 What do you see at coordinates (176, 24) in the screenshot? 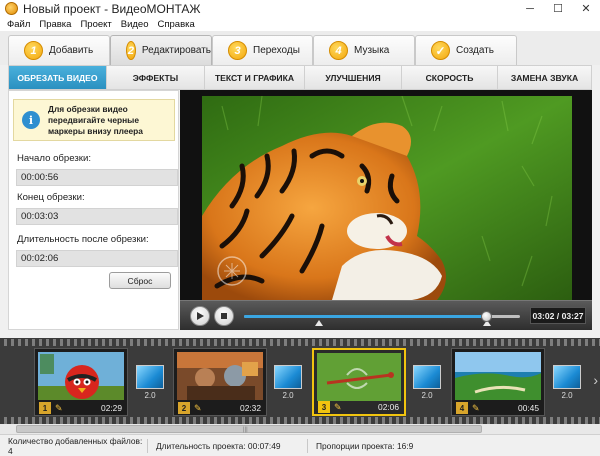
I see `menu-help: Справка` at bounding box center [176, 24].